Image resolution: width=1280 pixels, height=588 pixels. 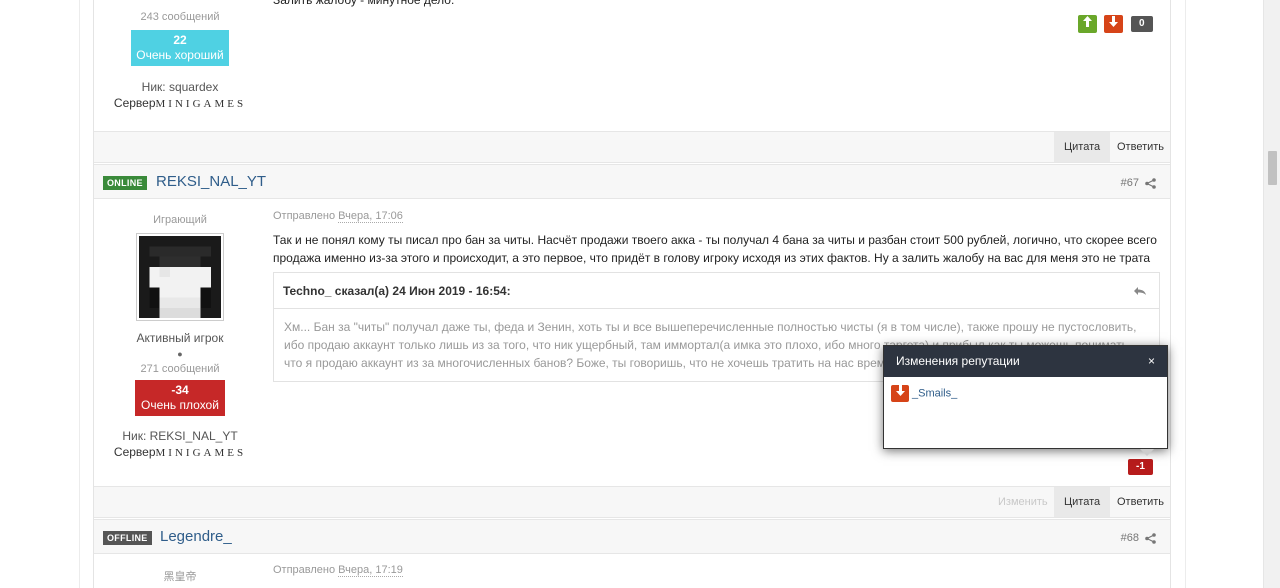 What do you see at coordinates (211, 181) in the screenshot?
I see `post-author-link: REKSI_NAL_YT` at bounding box center [211, 181].